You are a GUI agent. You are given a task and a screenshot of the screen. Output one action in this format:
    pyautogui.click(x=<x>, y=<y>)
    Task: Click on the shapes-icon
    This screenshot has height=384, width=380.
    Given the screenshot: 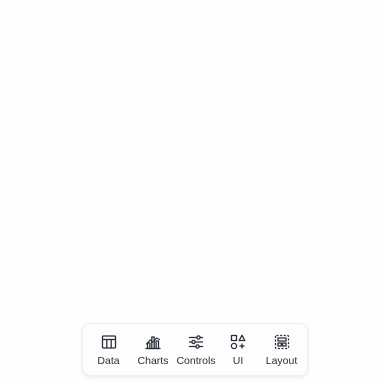 What is the action you would take?
    pyautogui.click(x=238, y=342)
    